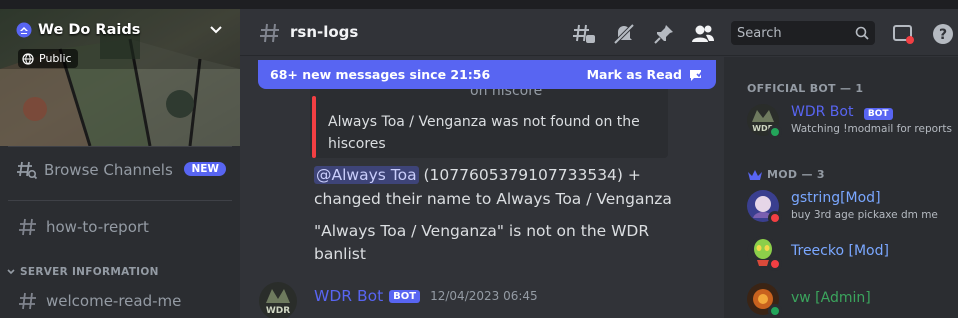 Image resolution: width=958 pixels, height=318 pixels. Describe the element at coordinates (340, 254) in the screenshot. I see `message-line: banlist` at that location.